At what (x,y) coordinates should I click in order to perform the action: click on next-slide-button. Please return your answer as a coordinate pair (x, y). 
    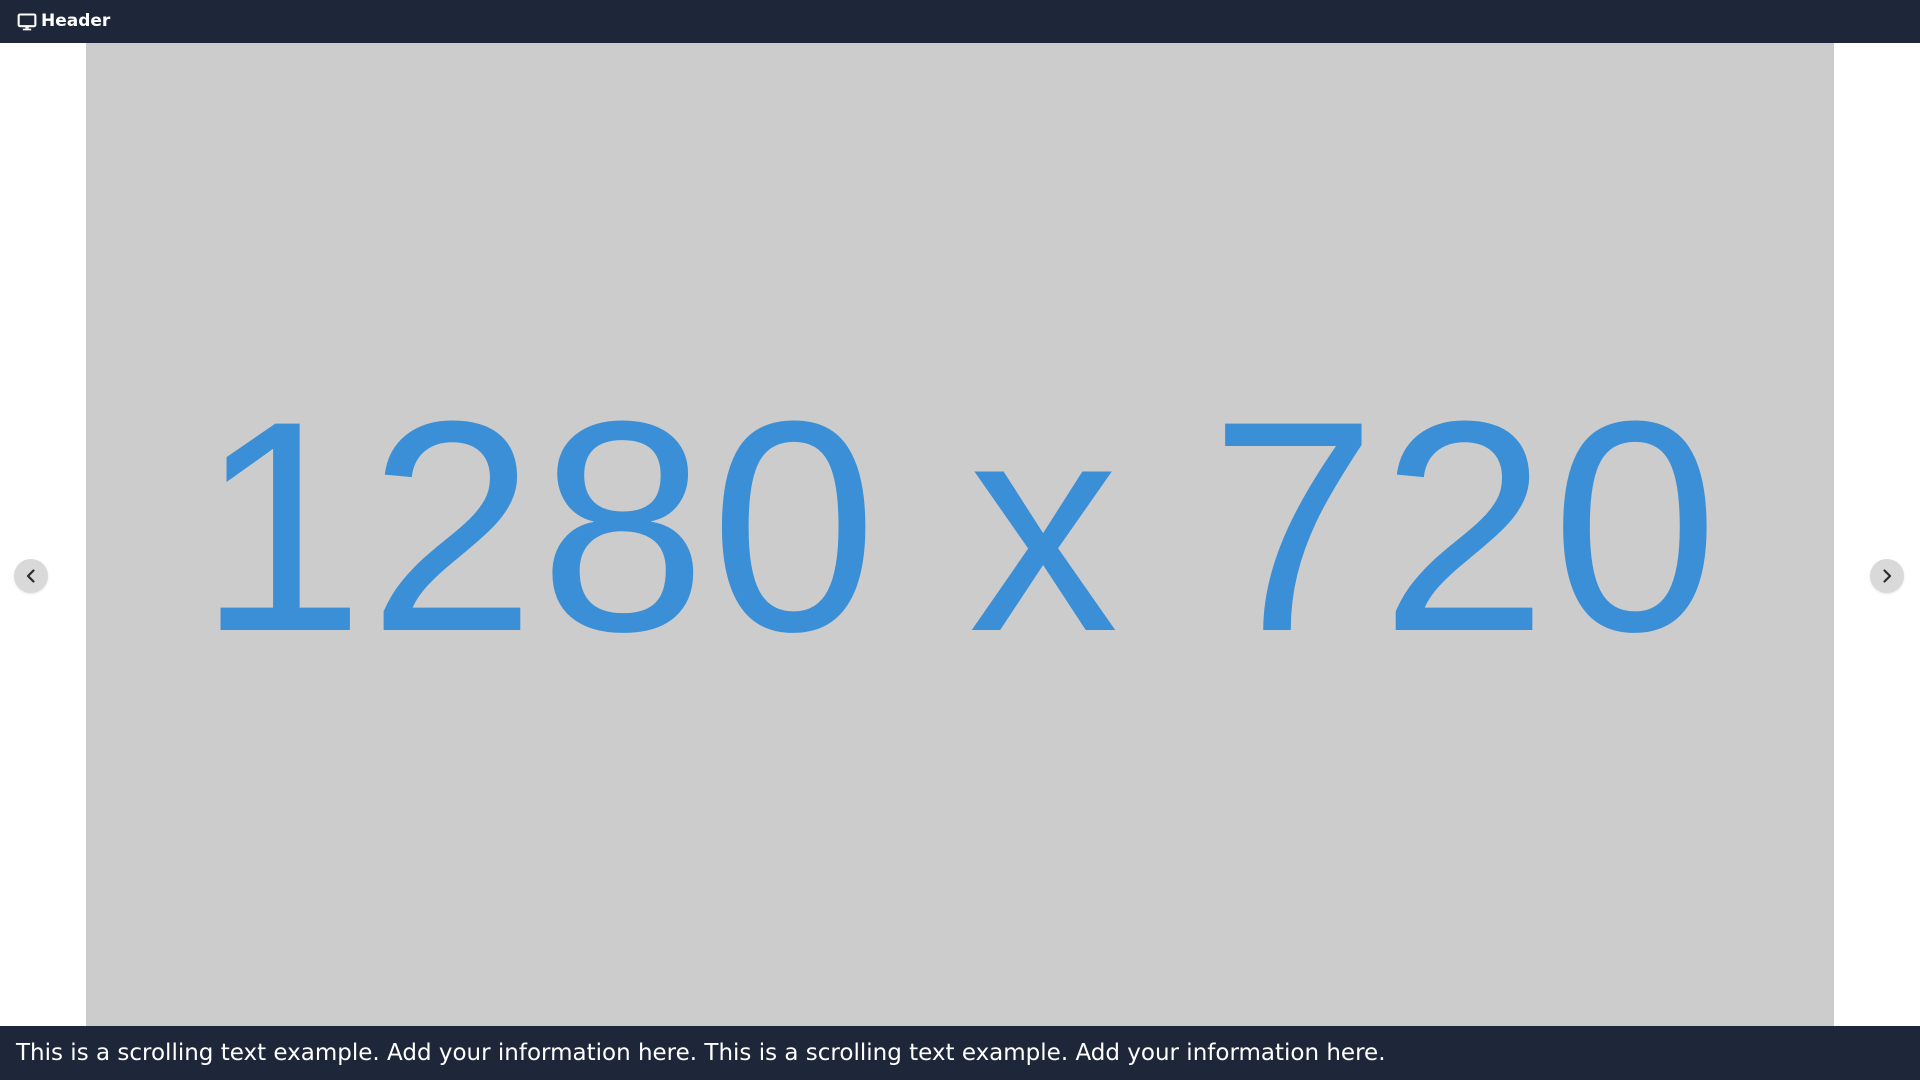
    Looking at the image, I should click on (1887, 576).